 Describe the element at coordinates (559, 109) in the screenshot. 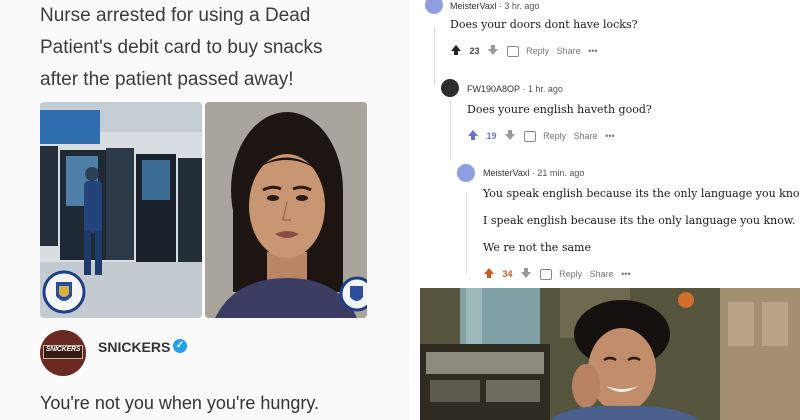

I see `comment-body: Does youre english haveth good?` at that location.